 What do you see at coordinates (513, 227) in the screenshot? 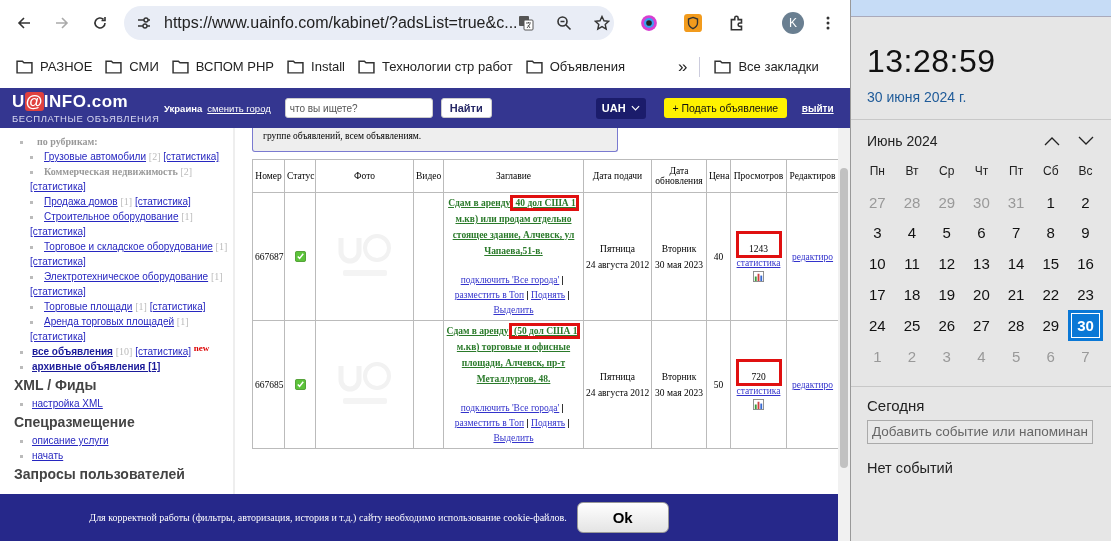
I see `ad-title-link: Сдам в аренду 40 дол США 1 м.кв) или продам отдельно стоящее здание, Алчевск, ул Чапаева,51-в.` at bounding box center [513, 227].